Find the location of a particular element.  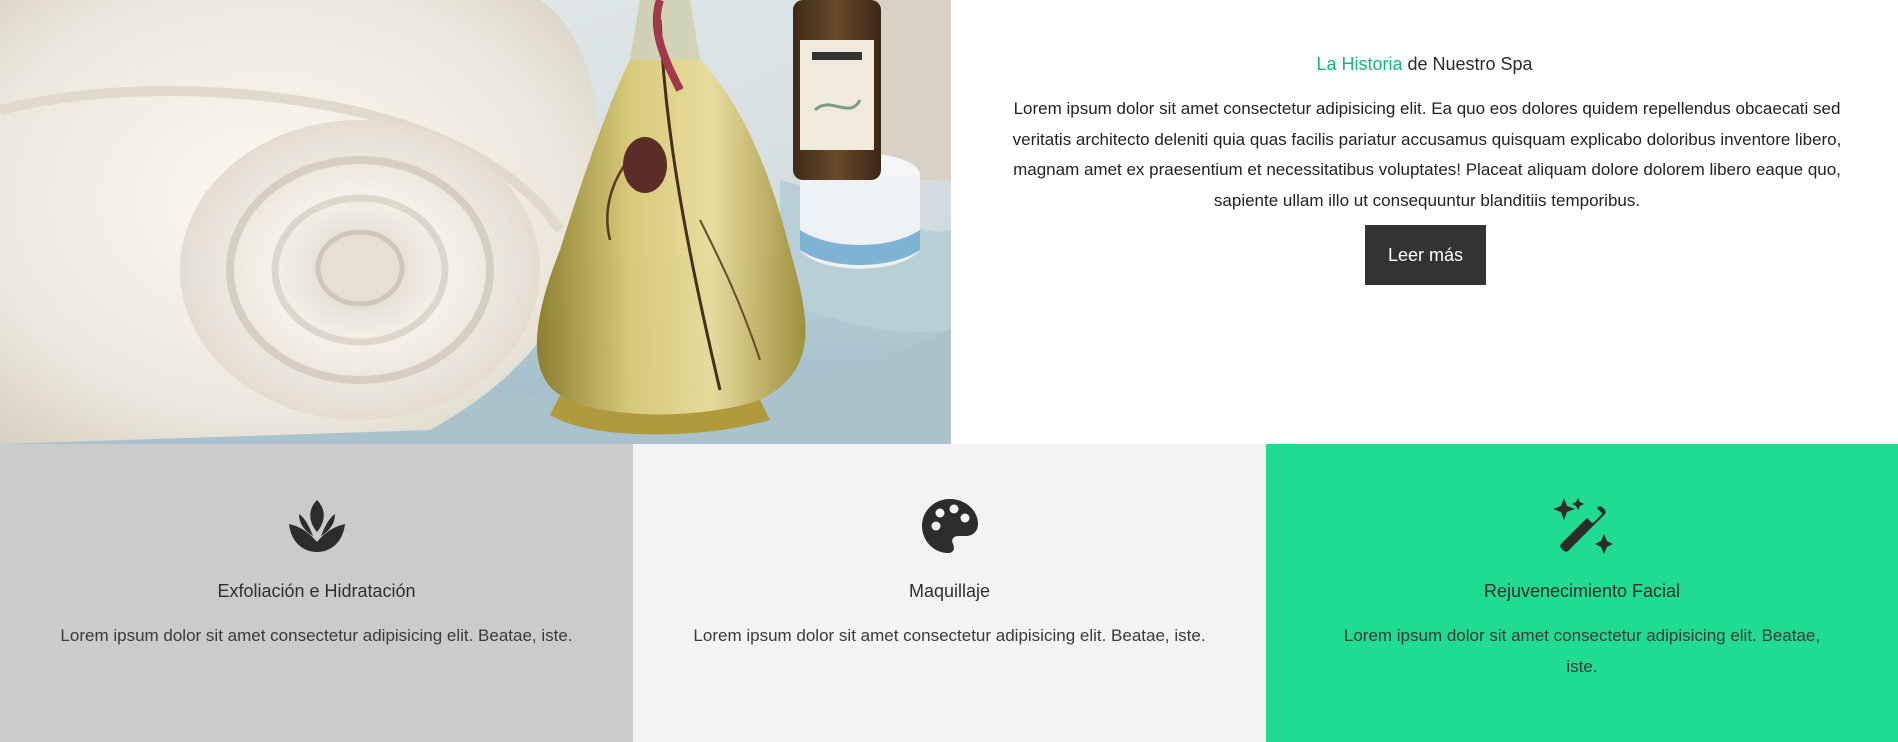

service-title: Maquillaje is located at coordinates (949, 591).